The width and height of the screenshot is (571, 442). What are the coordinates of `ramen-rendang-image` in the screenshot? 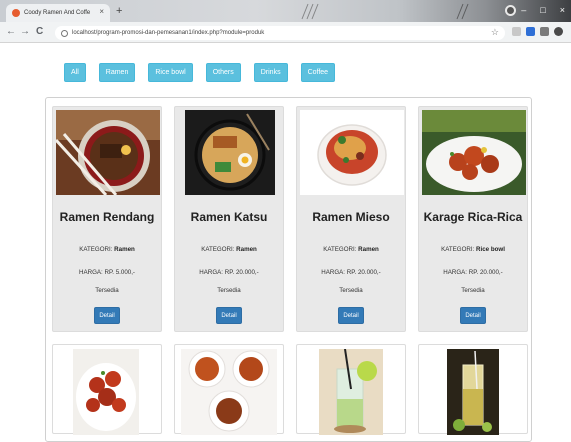 It's located at (108, 152).